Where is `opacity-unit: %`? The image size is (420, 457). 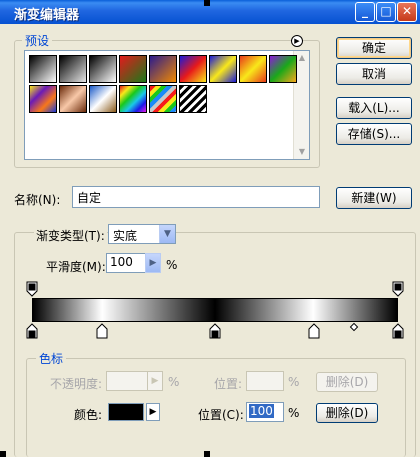 opacity-unit: % is located at coordinates (174, 382).